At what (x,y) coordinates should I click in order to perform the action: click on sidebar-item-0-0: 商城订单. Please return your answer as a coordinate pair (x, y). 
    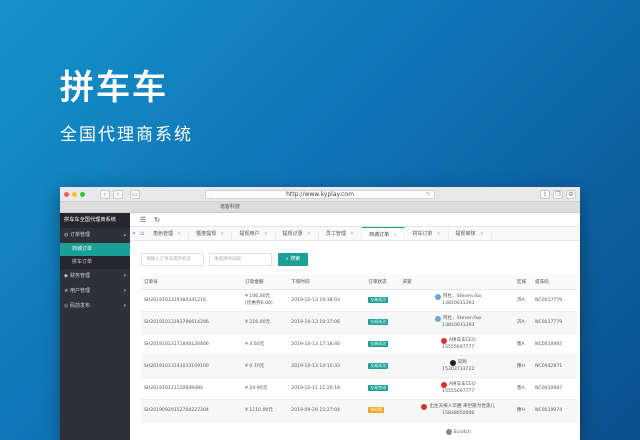
    Looking at the image, I should click on (95, 249).